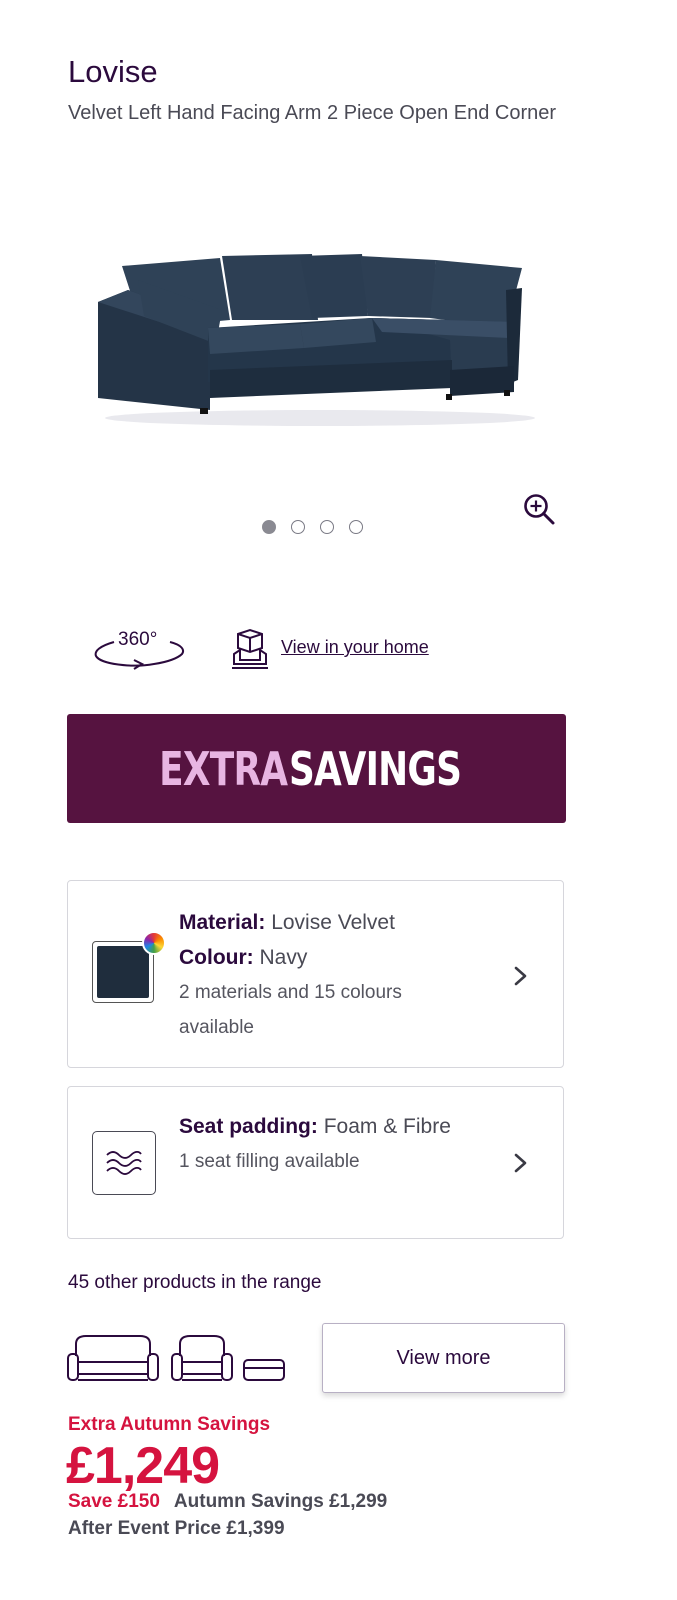  I want to click on rotate-360-label: 360°, so click(137, 640).